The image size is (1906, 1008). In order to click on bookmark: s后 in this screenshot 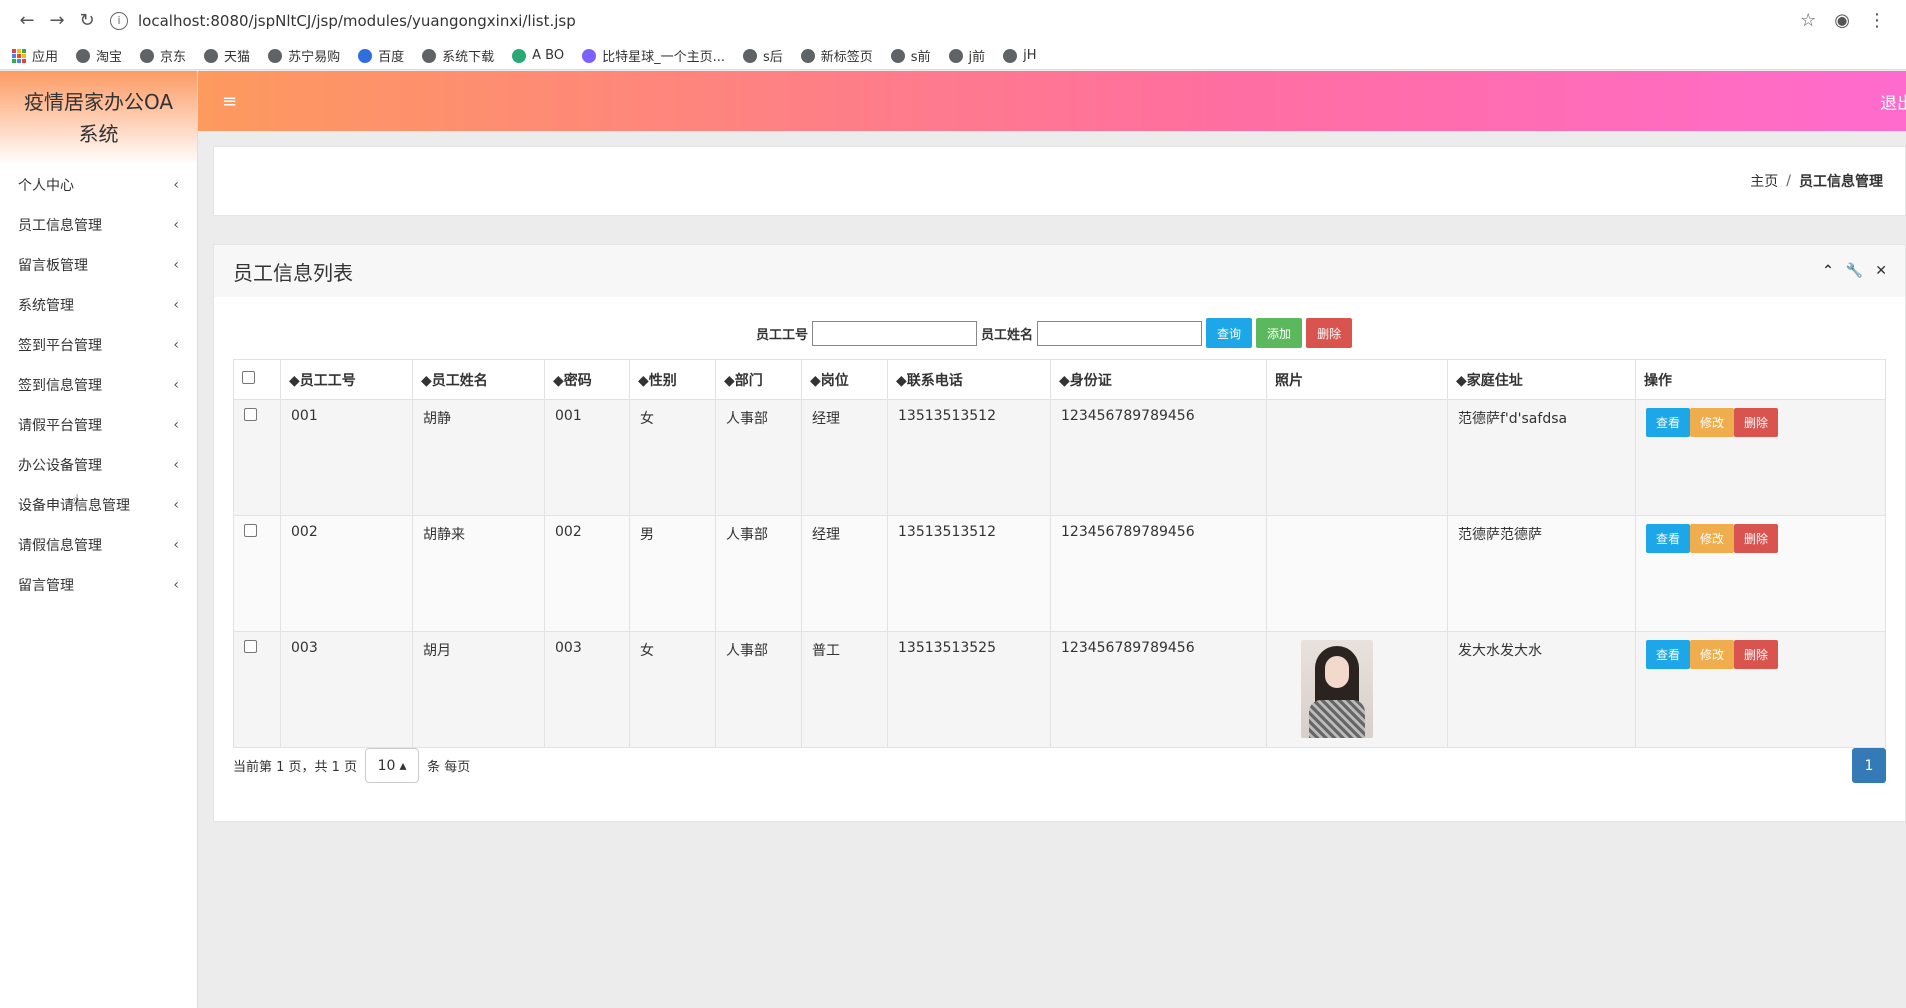, I will do `click(762, 55)`.